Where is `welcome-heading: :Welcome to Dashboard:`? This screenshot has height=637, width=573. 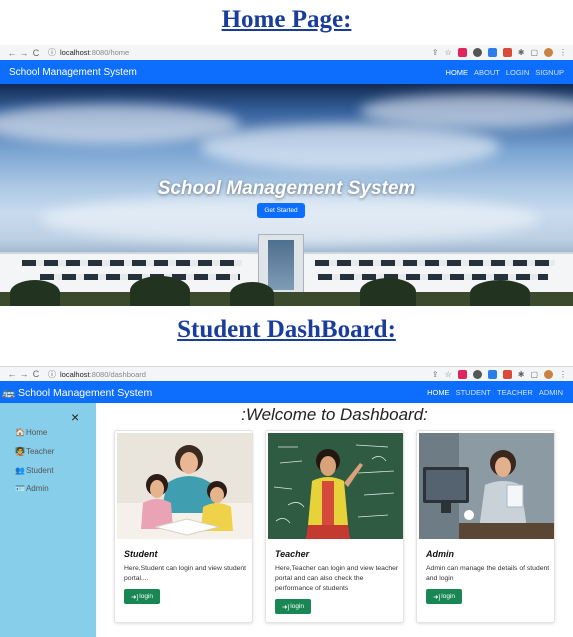
welcome-heading: :Welcome to Dashboard: is located at coordinates (334, 414).